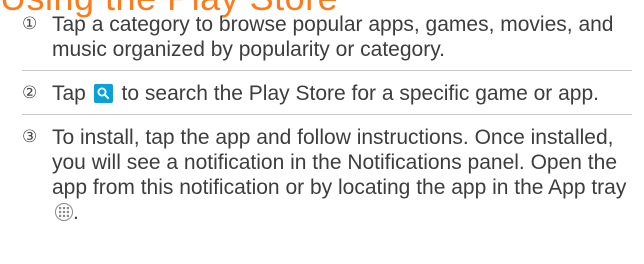 This screenshot has height=264, width=644. I want to click on step-number: ②, so click(30, 93).